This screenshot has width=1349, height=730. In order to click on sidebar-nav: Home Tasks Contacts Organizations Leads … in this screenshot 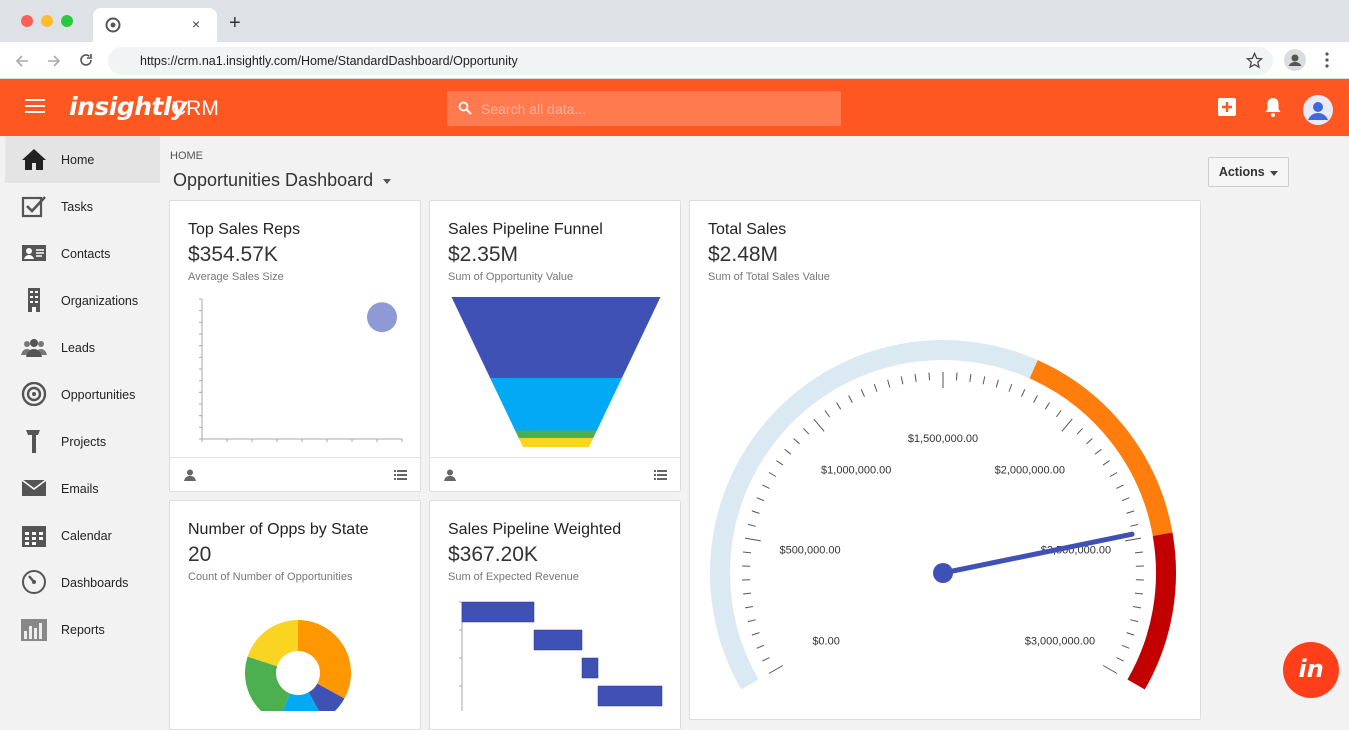, I will do `click(80, 421)`.